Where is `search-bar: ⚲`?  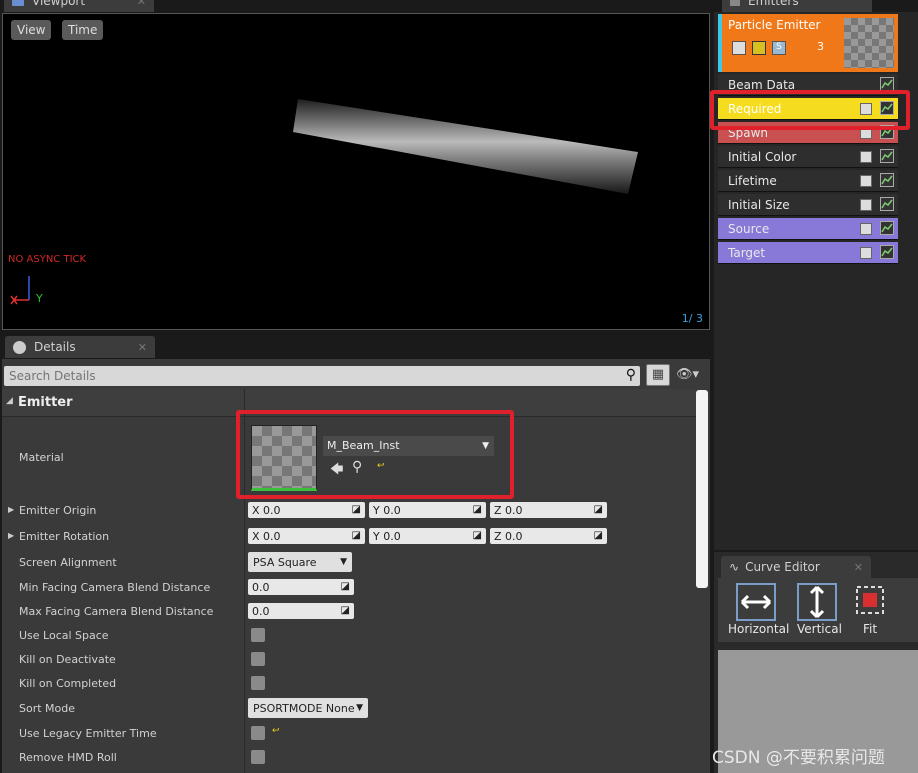 search-bar: ⚲ is located at coordinates (322, 376).